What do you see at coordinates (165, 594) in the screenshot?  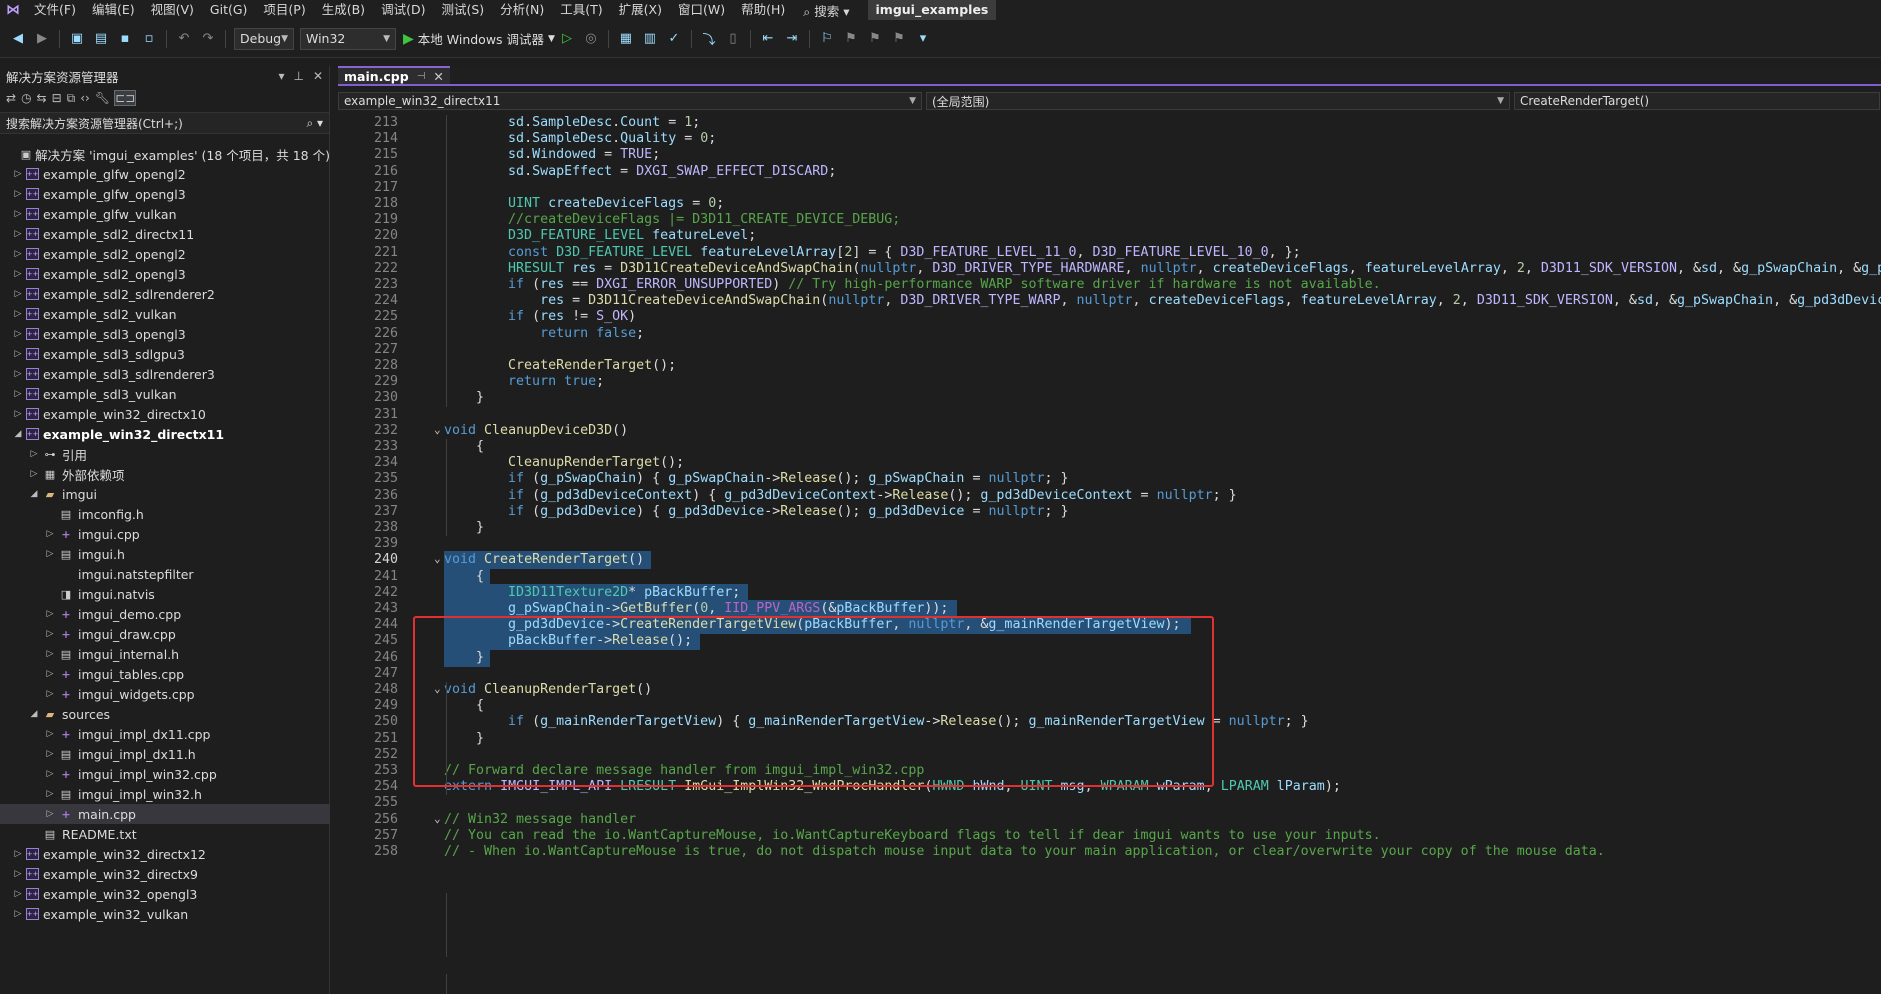 I see `tree-item: ◨ imgui.natvis` at bounding box center [165, 594].